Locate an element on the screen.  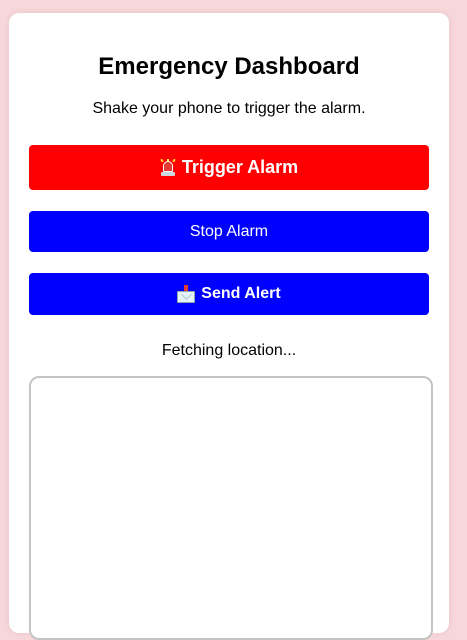
stop-alarm-button: Stop Alarm is located at coordinates (229, 231).